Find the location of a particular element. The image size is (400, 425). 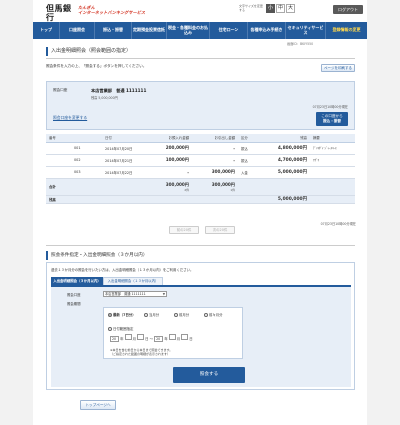

nav-time-deposit: 定期預金投資信託 is located at coordinates (148, 30).